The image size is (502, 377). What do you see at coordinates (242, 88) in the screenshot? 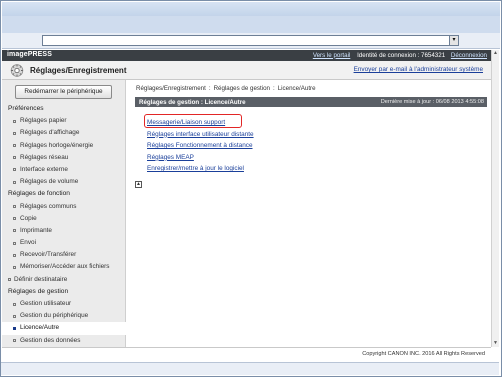
I see `breadcrumb-item: Réglages de gestion` at bounding box center [242, 88].